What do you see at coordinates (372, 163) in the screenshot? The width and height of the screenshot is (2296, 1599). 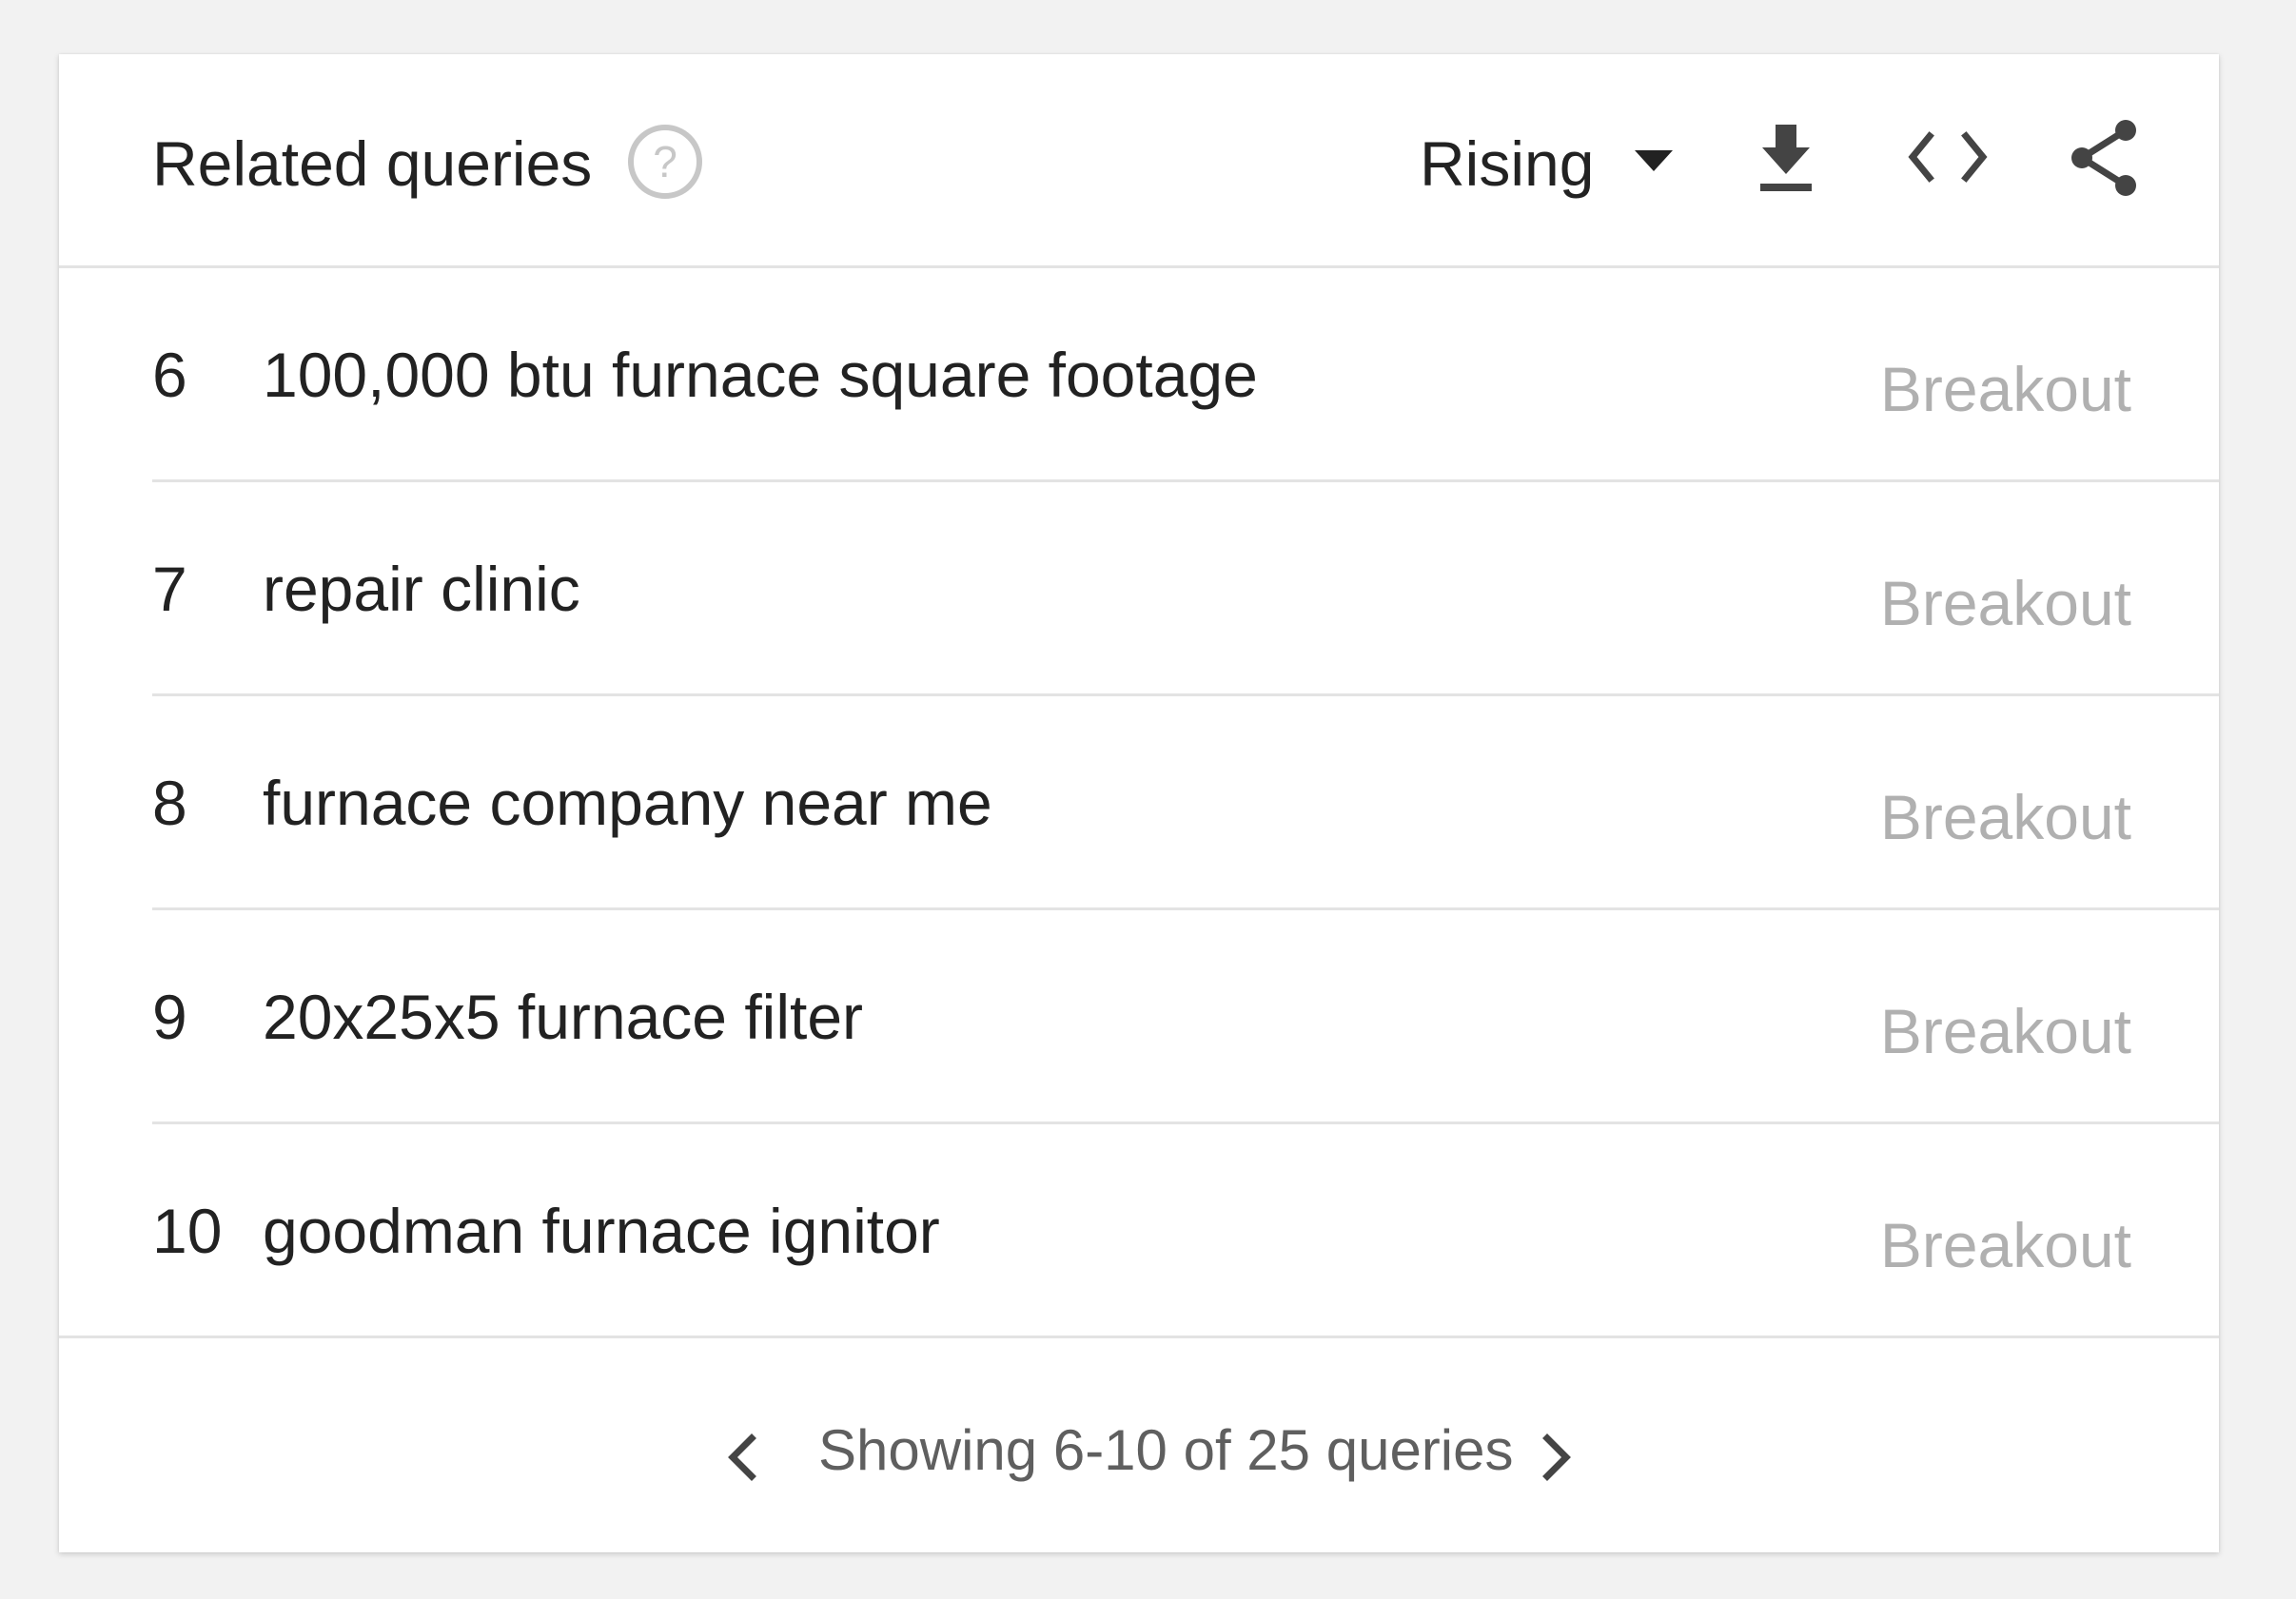 I see `card-title: Related queries` at bounding box center [372, 163].